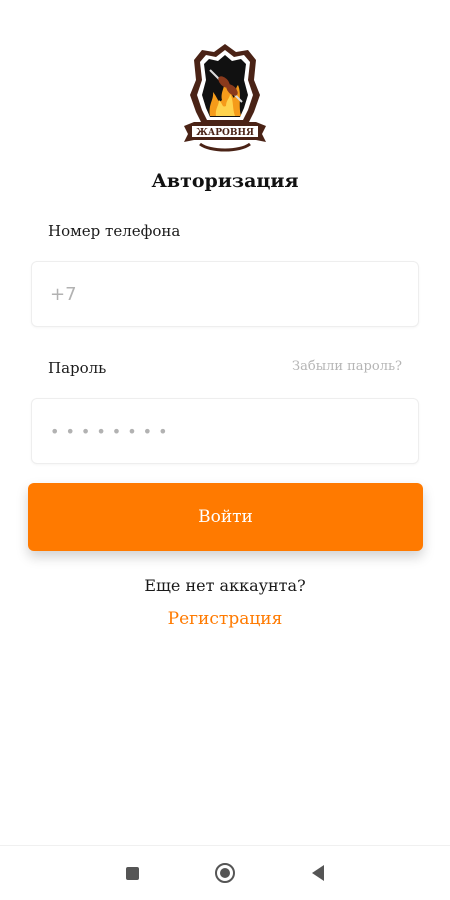  I want to click on register-link: Регистрация, so click(225, 619).